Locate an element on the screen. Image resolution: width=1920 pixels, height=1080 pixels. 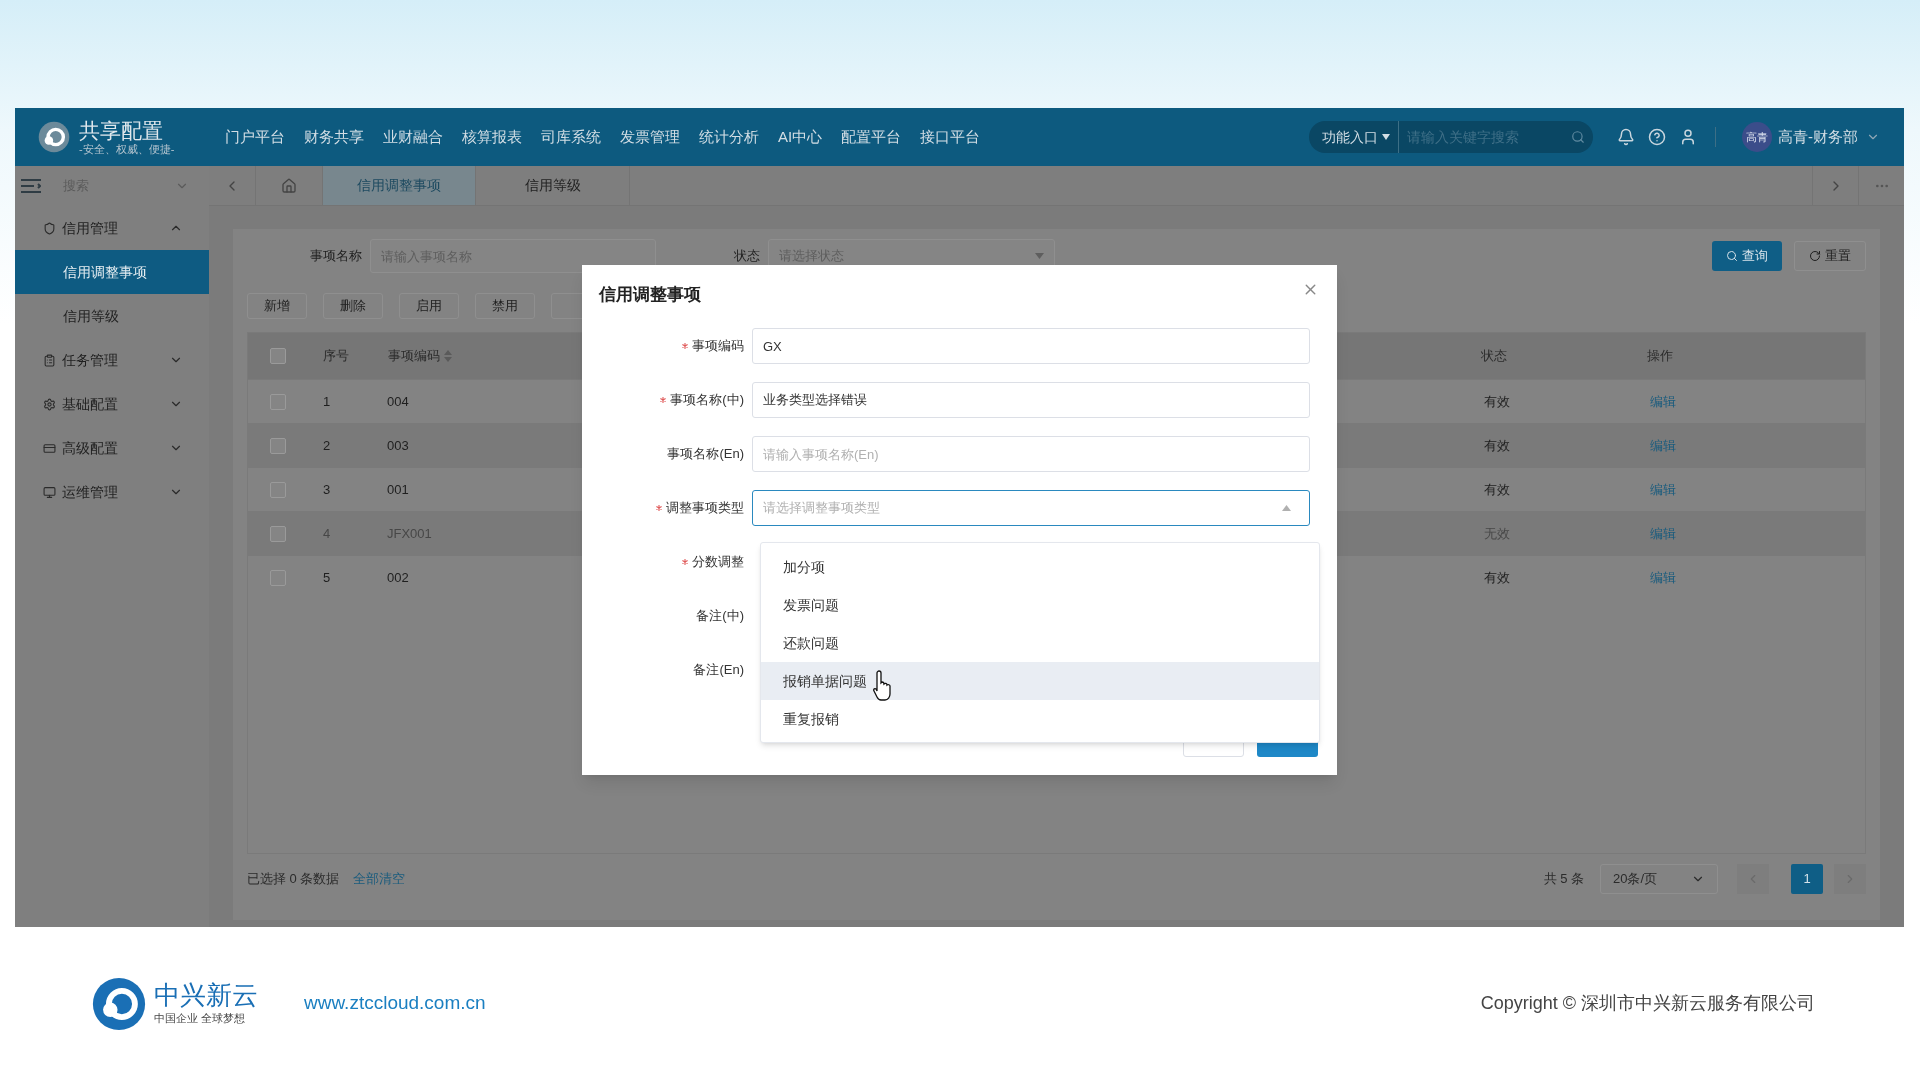
selection-count: 已选择 0 条数据 is located at coordinates (293, 879).